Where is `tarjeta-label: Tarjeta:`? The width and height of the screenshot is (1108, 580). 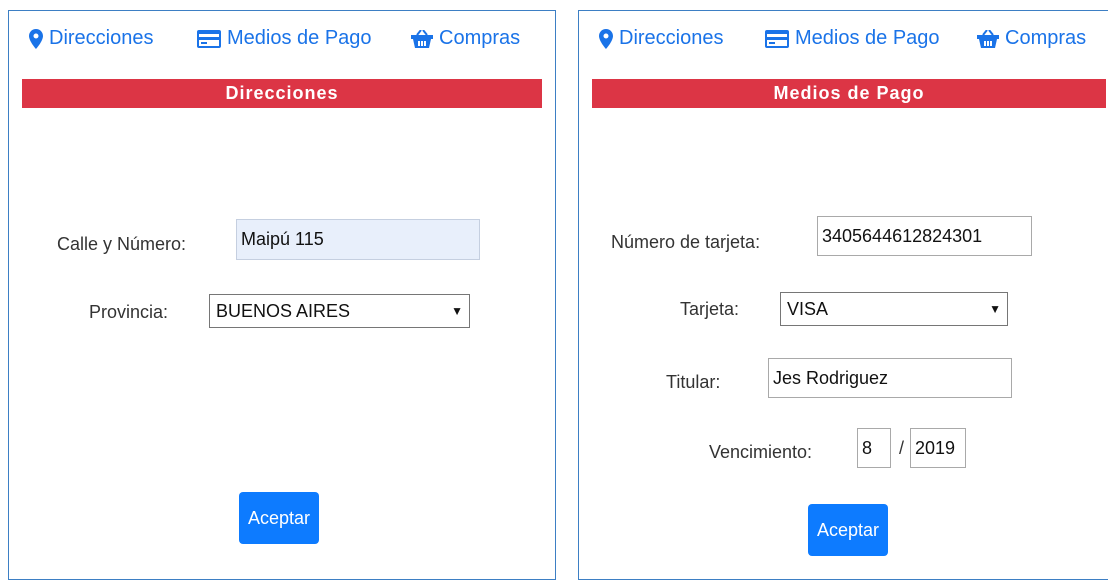
tarjeta-label: Tarjeta: is located at coordinates (710, 309).